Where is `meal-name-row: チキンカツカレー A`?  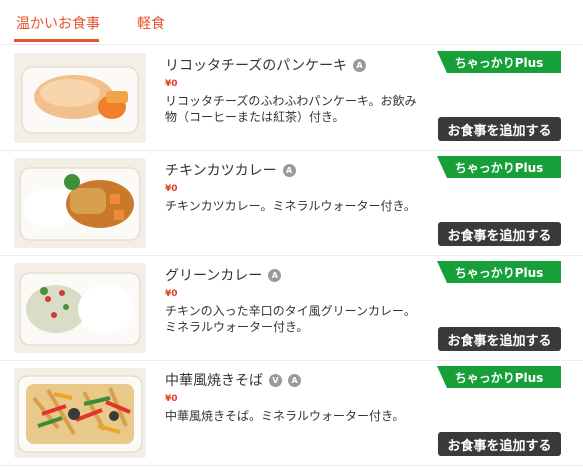 meal-name-row: チキンカツカレー A is located at coordinates (230, 170).